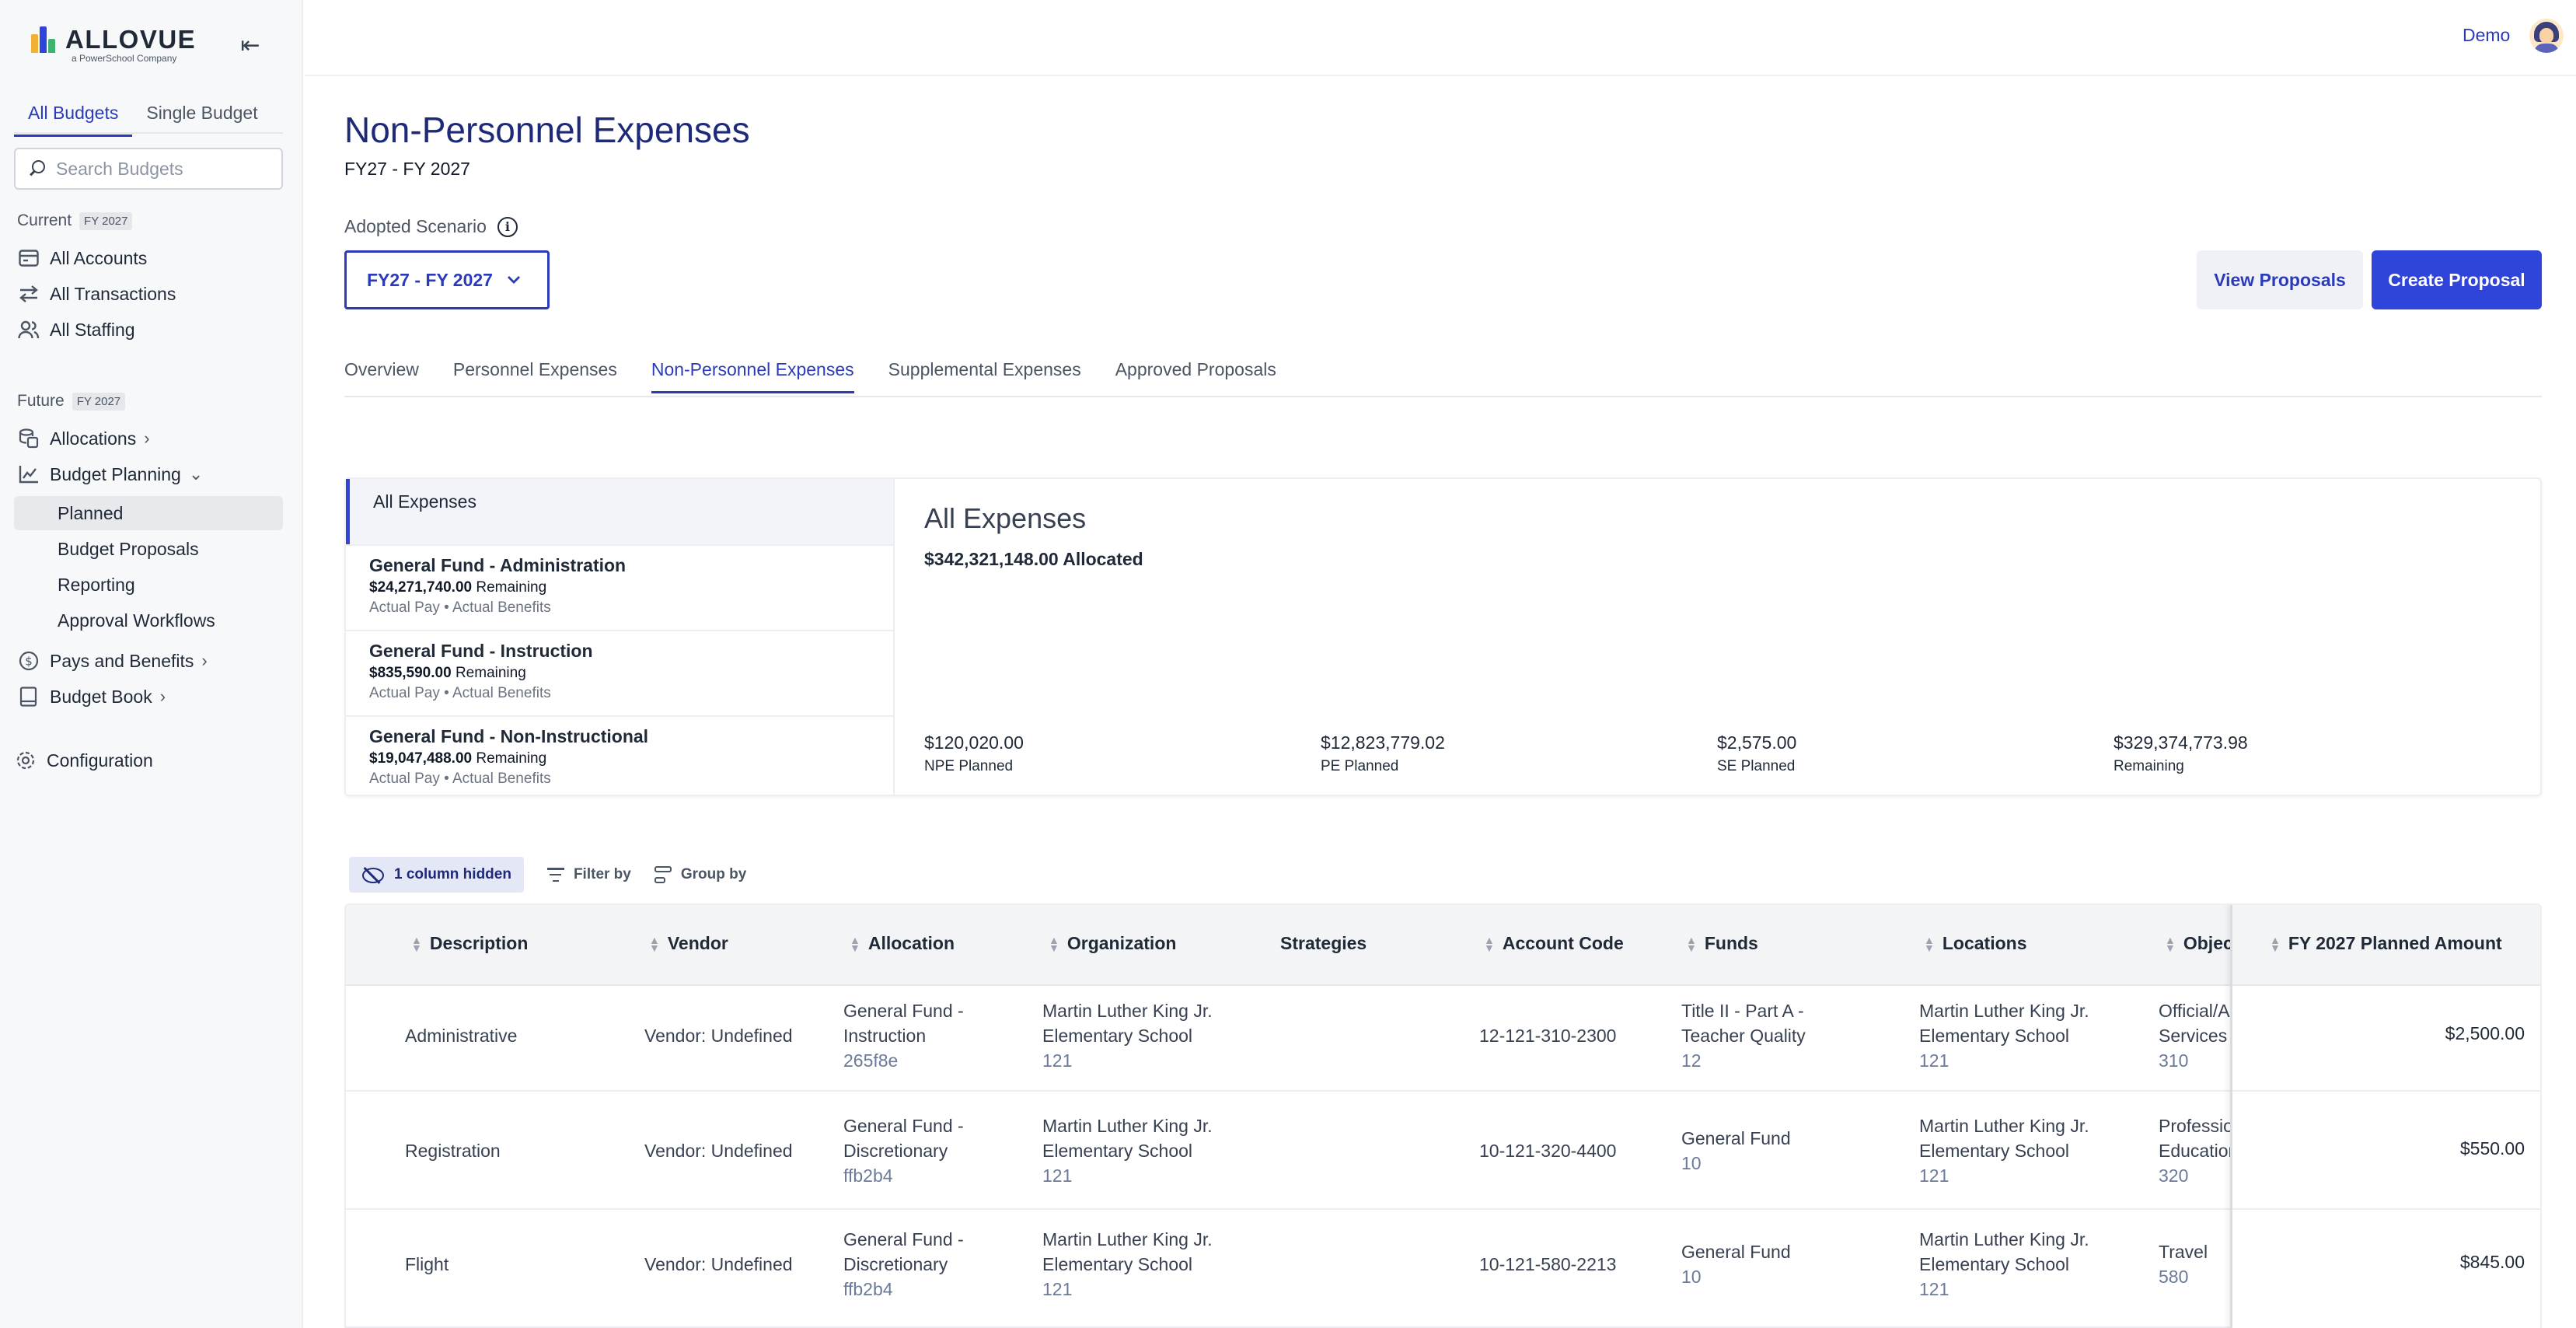 This screenshot has width=2576, height=1328. What do you see at coordinates (985, 376) in the screenshot?
I see `tab-supplemental-expenses: Supplemental Expenses` at bounding box center [985, 376].